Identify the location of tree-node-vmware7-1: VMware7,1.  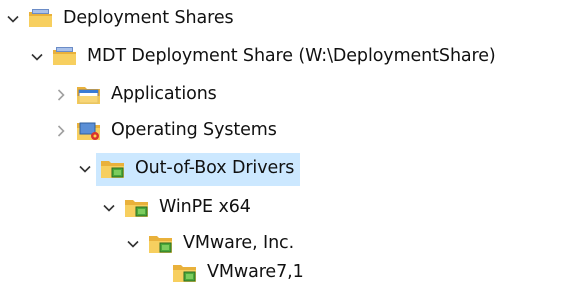
(226, 273).